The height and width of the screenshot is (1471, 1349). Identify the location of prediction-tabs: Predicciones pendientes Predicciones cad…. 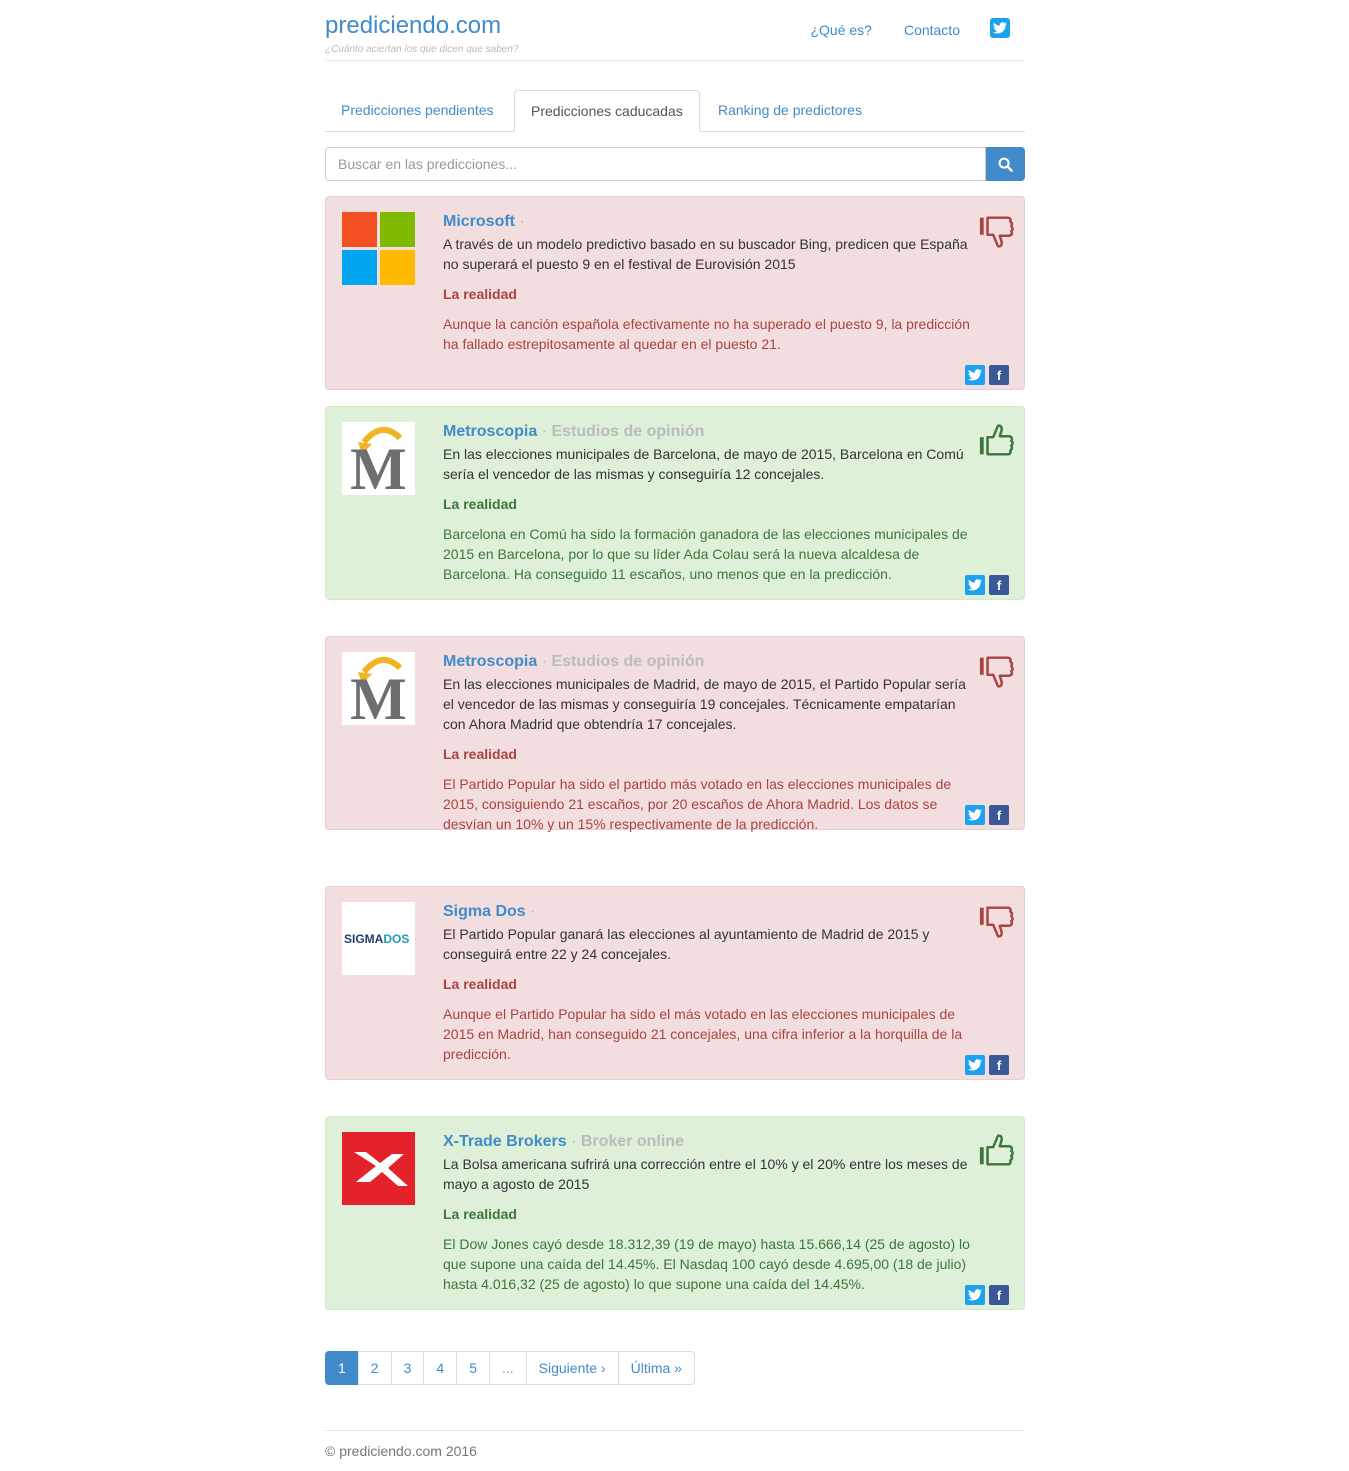
(675, 111).